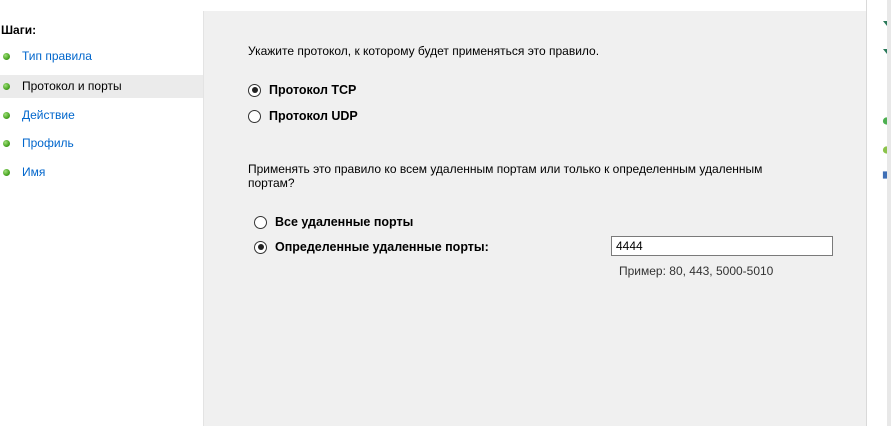  Describe the element at coordinates (101, 115) in the screenshot. I see `step-action: Действие` at that location.